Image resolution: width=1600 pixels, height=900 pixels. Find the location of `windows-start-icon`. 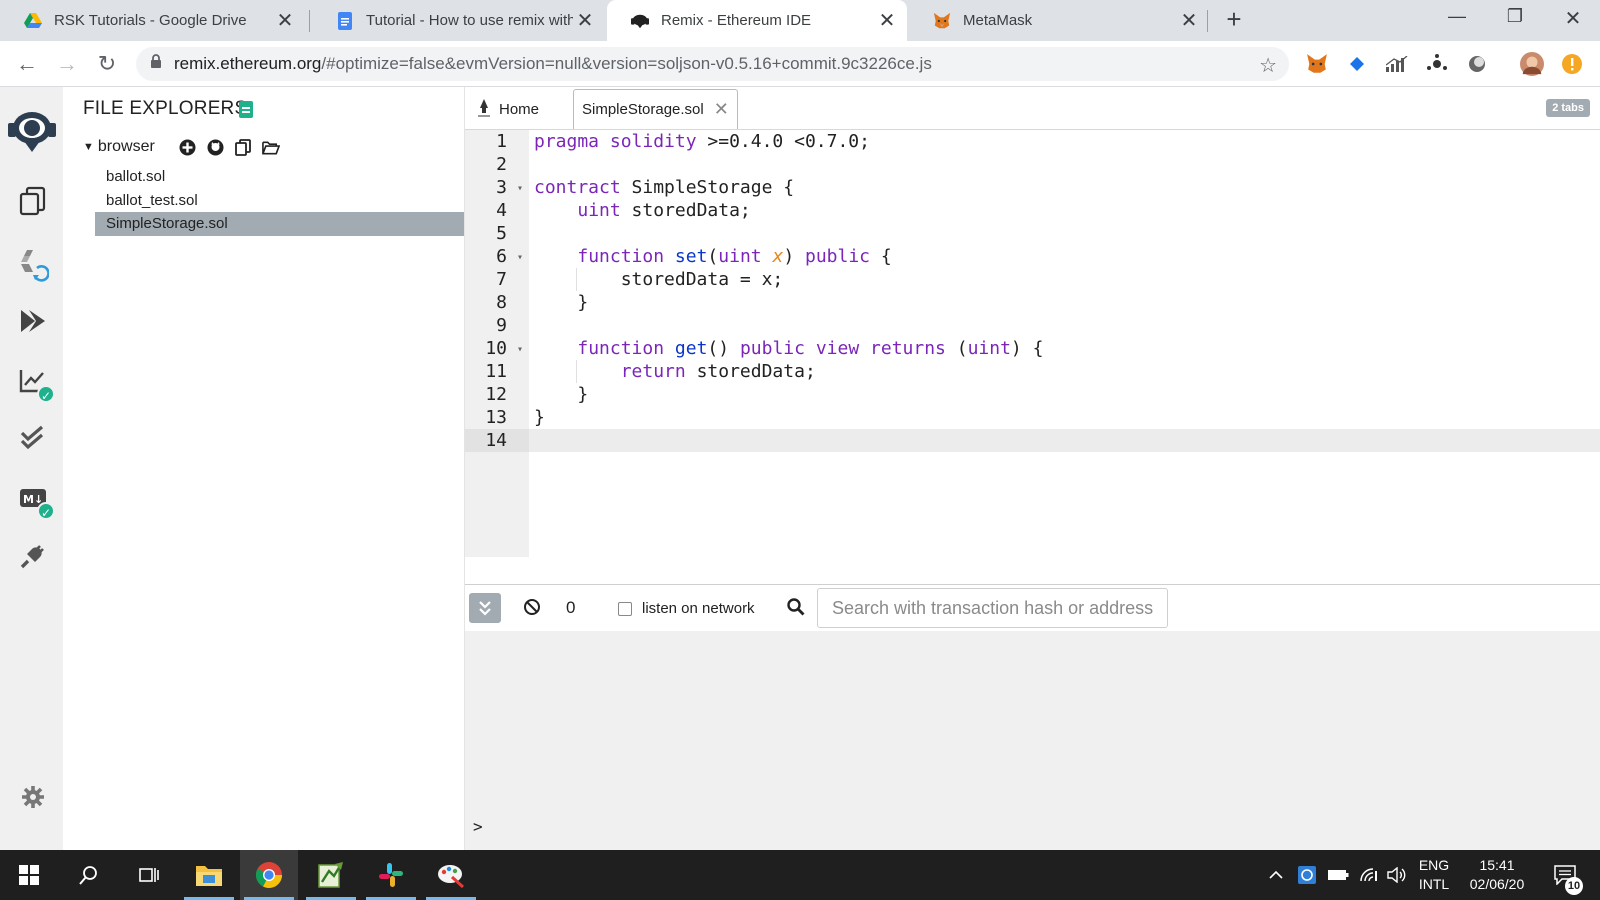

windows-start-icon is located at coordinates (29, 875).